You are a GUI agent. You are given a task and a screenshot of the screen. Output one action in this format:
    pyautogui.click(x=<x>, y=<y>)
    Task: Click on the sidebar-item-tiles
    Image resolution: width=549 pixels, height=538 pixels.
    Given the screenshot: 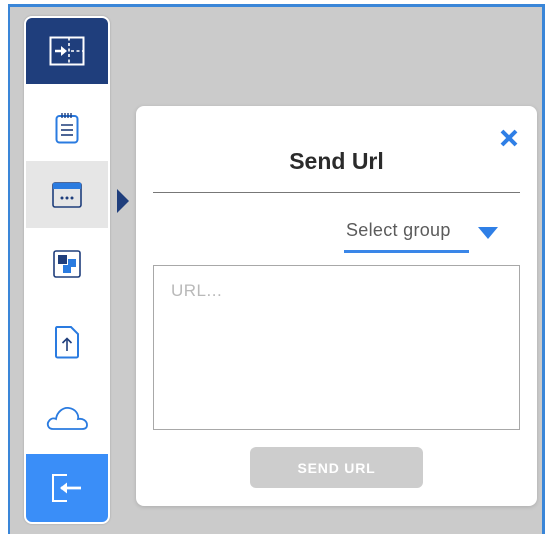 What is the action you would take?
    pyautogui.click(x=67, y=263)
    